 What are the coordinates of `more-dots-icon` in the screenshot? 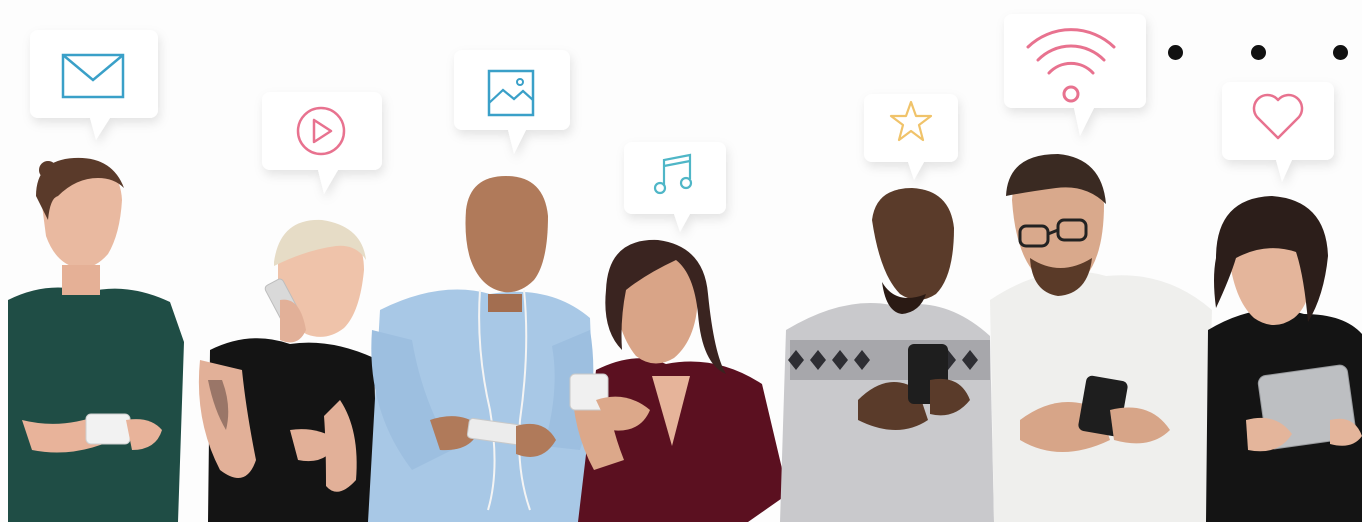 It's located at (1258, 52).